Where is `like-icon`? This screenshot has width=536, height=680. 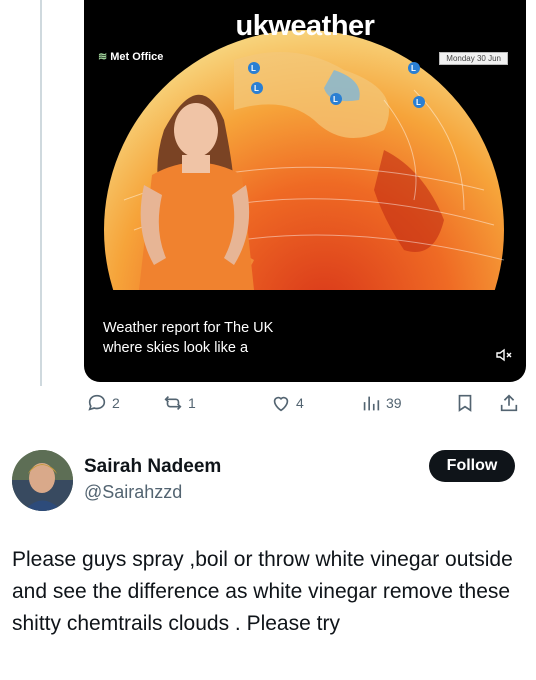
like-icon is located at coordinates (281, 404).